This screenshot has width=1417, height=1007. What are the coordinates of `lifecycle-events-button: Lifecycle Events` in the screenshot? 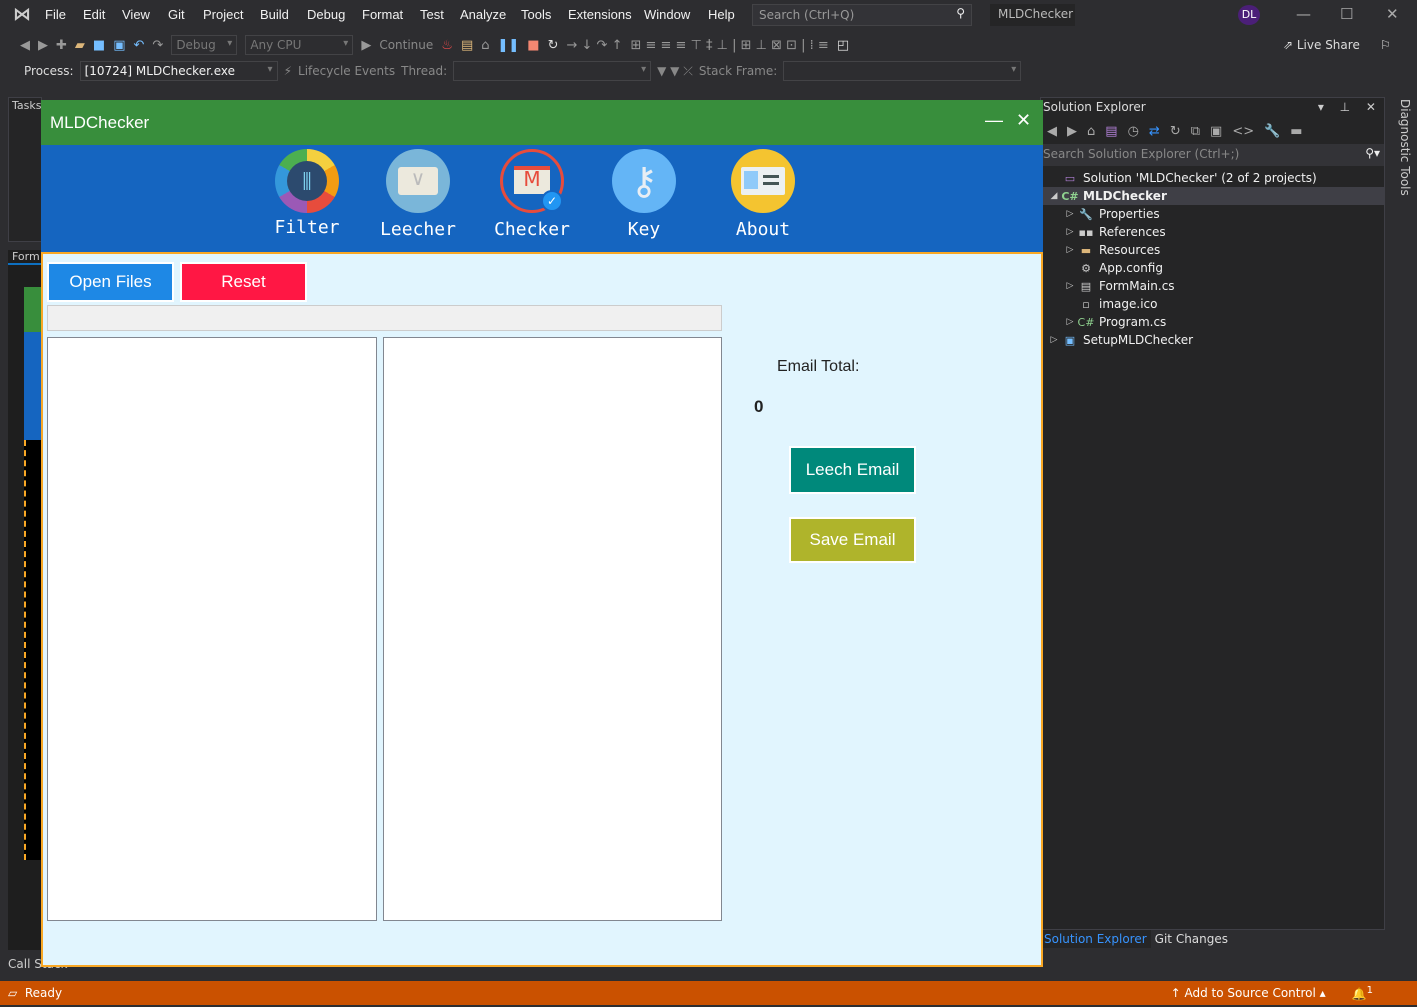 It's located at (346, 71).